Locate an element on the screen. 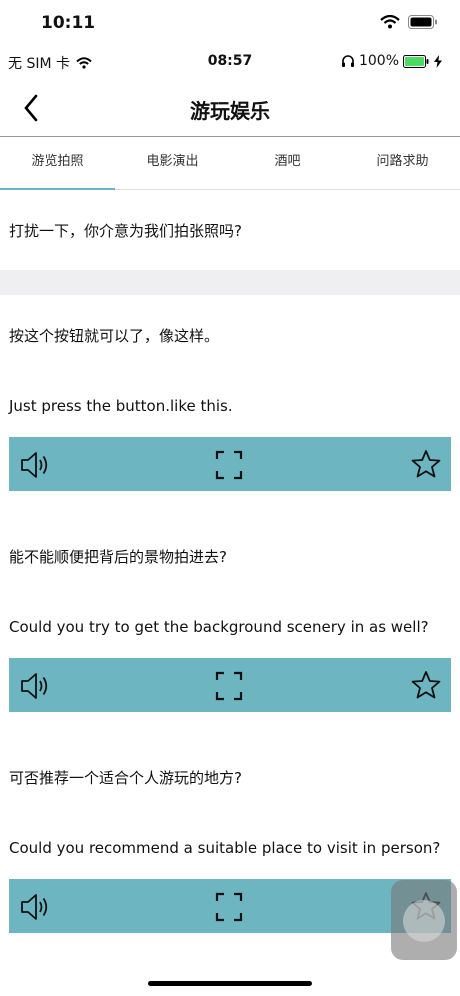 The width and height of the screenshot is (460, 996). charging-icon is located at coordinates (438, 61).